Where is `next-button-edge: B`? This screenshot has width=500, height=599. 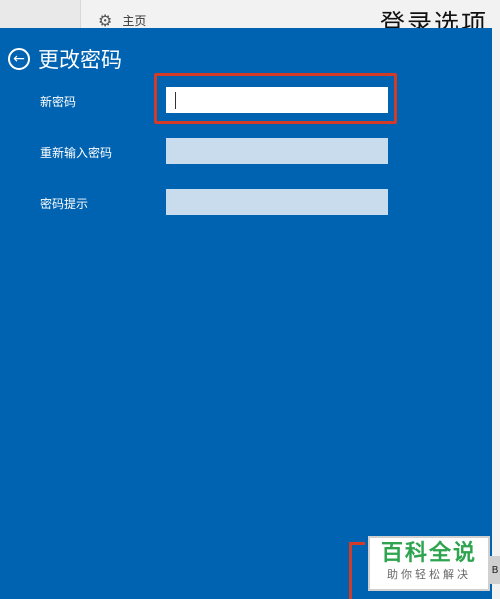
next-button-edge: B is located at coordinates (495, 570).